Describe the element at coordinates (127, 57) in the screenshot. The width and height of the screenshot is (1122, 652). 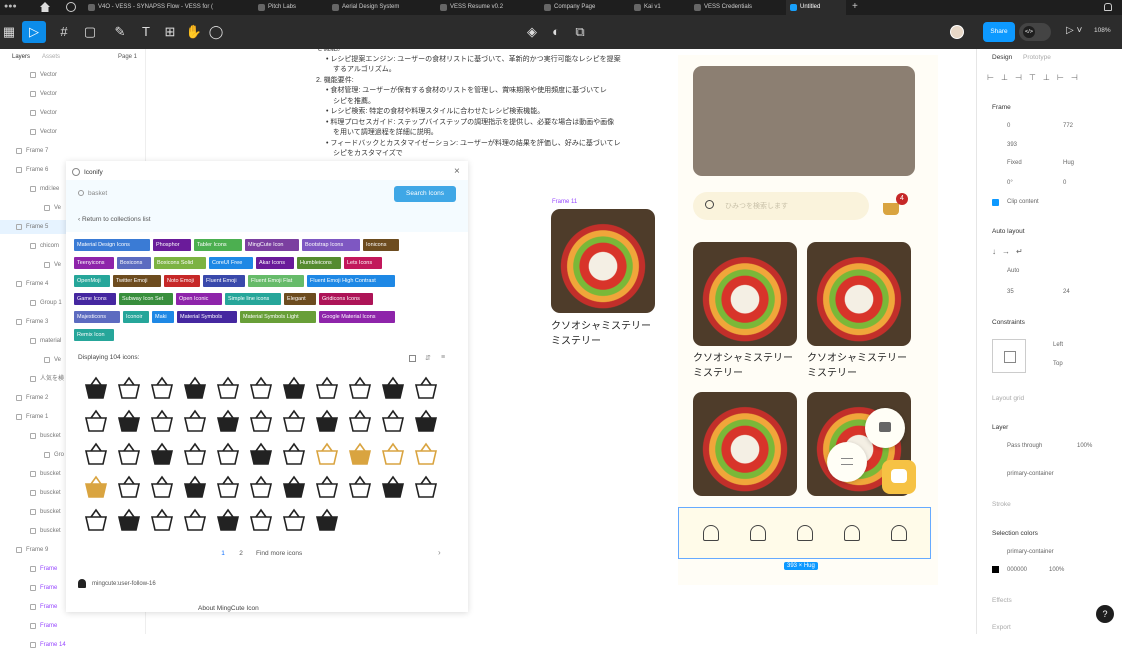
I see `page-selector: Page 1` at that location.